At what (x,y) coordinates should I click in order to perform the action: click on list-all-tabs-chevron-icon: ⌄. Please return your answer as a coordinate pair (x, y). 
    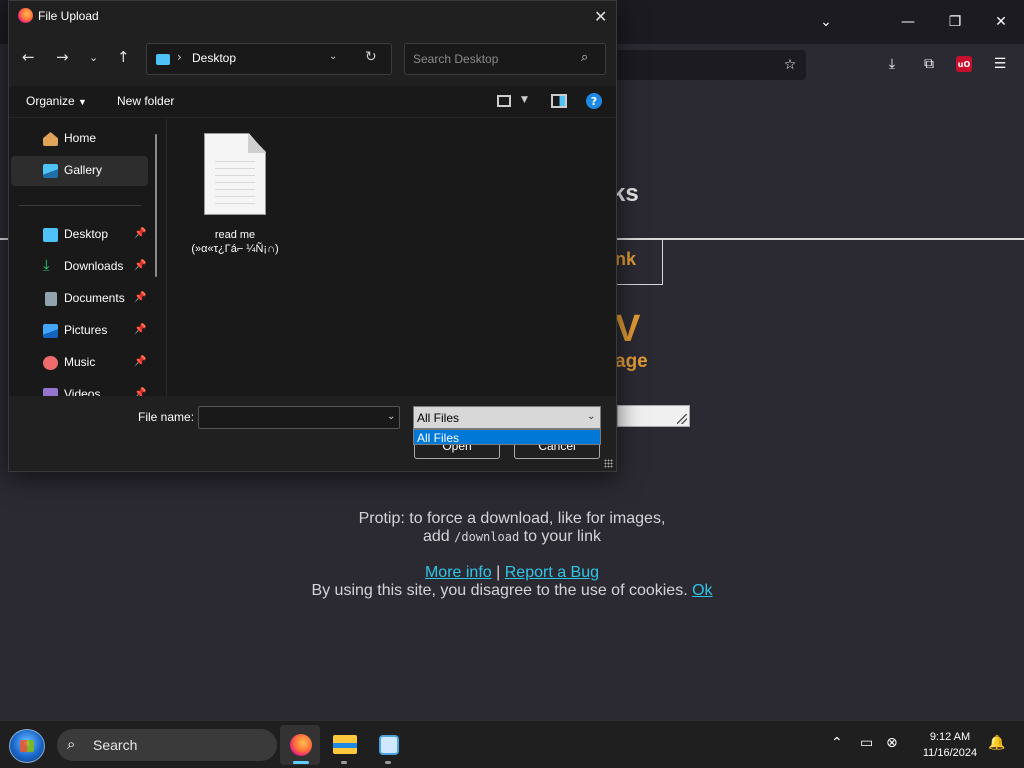
    Looking at the image, I should click on (826, 22).